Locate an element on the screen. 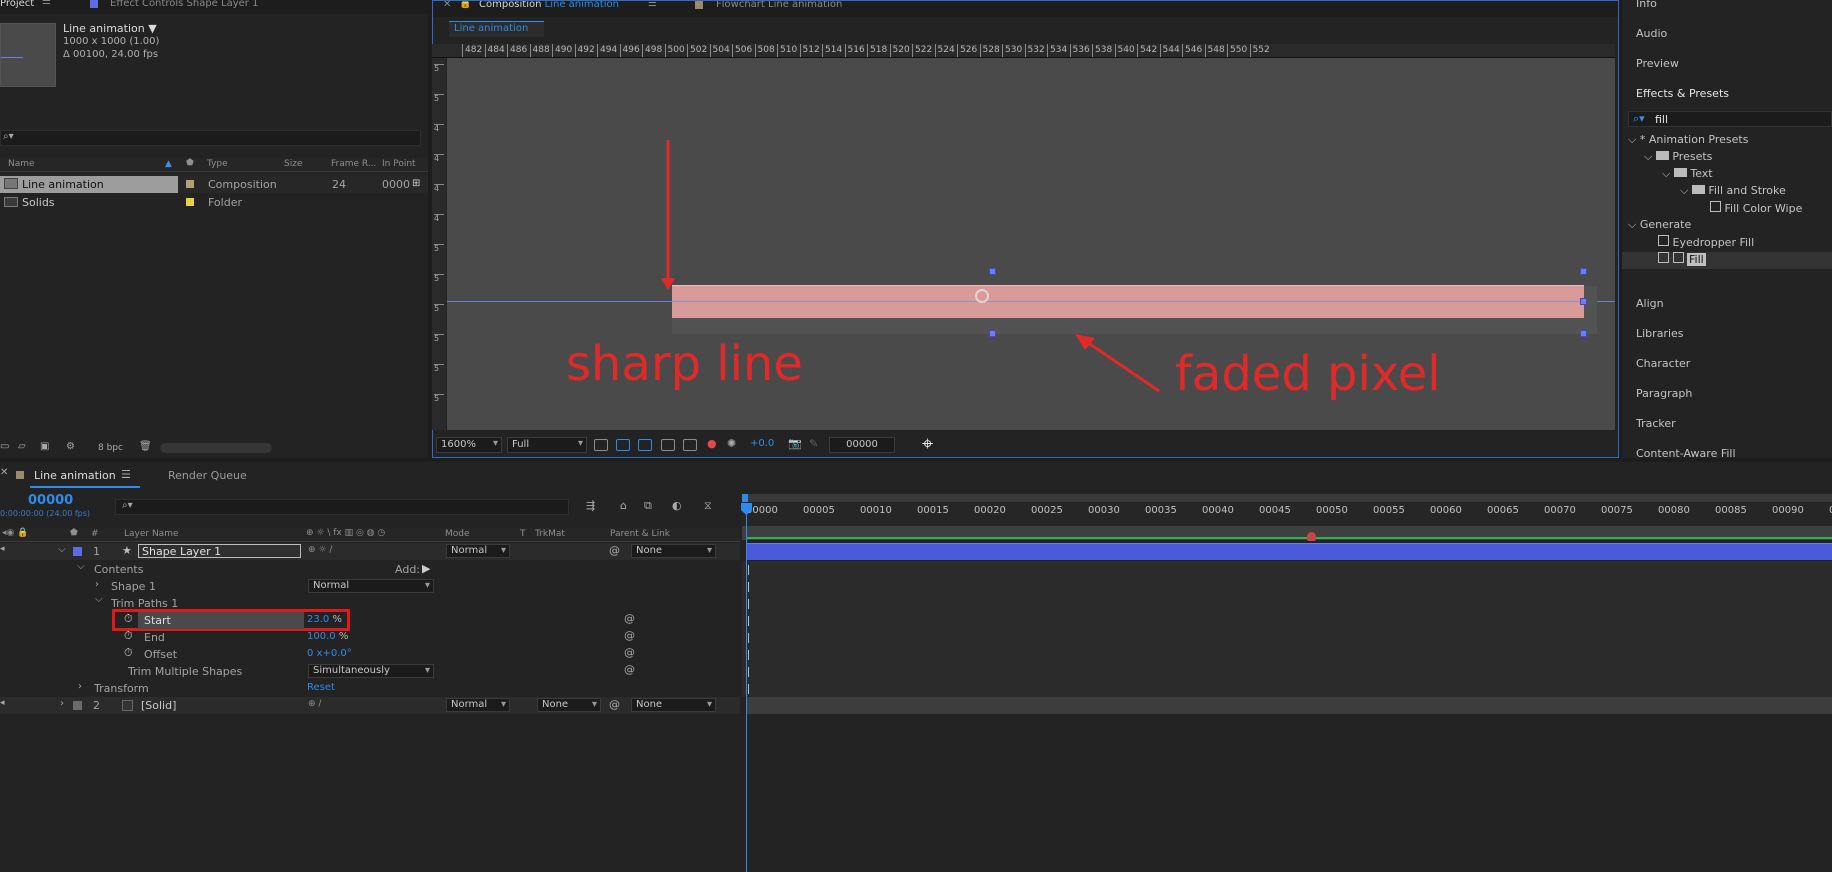 Image resolution: width=1832 pixels, height=872 pixels. offset-value: 0 x+0.0° is located at coordinates (329, 653).